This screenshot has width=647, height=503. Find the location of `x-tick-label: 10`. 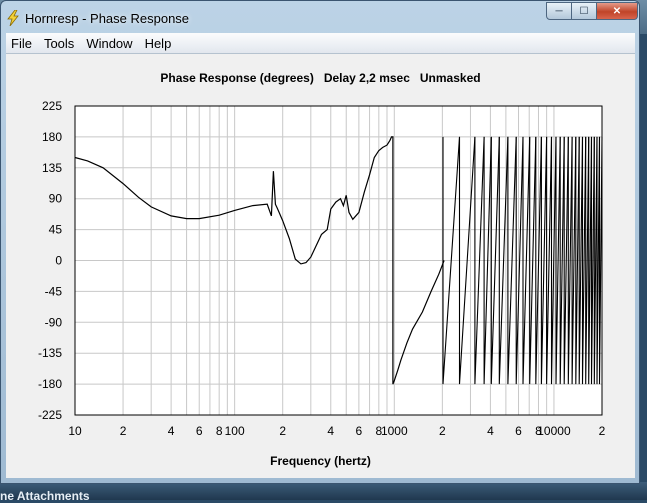

x-tick-label: 10 is located at coordinates (75, 431).